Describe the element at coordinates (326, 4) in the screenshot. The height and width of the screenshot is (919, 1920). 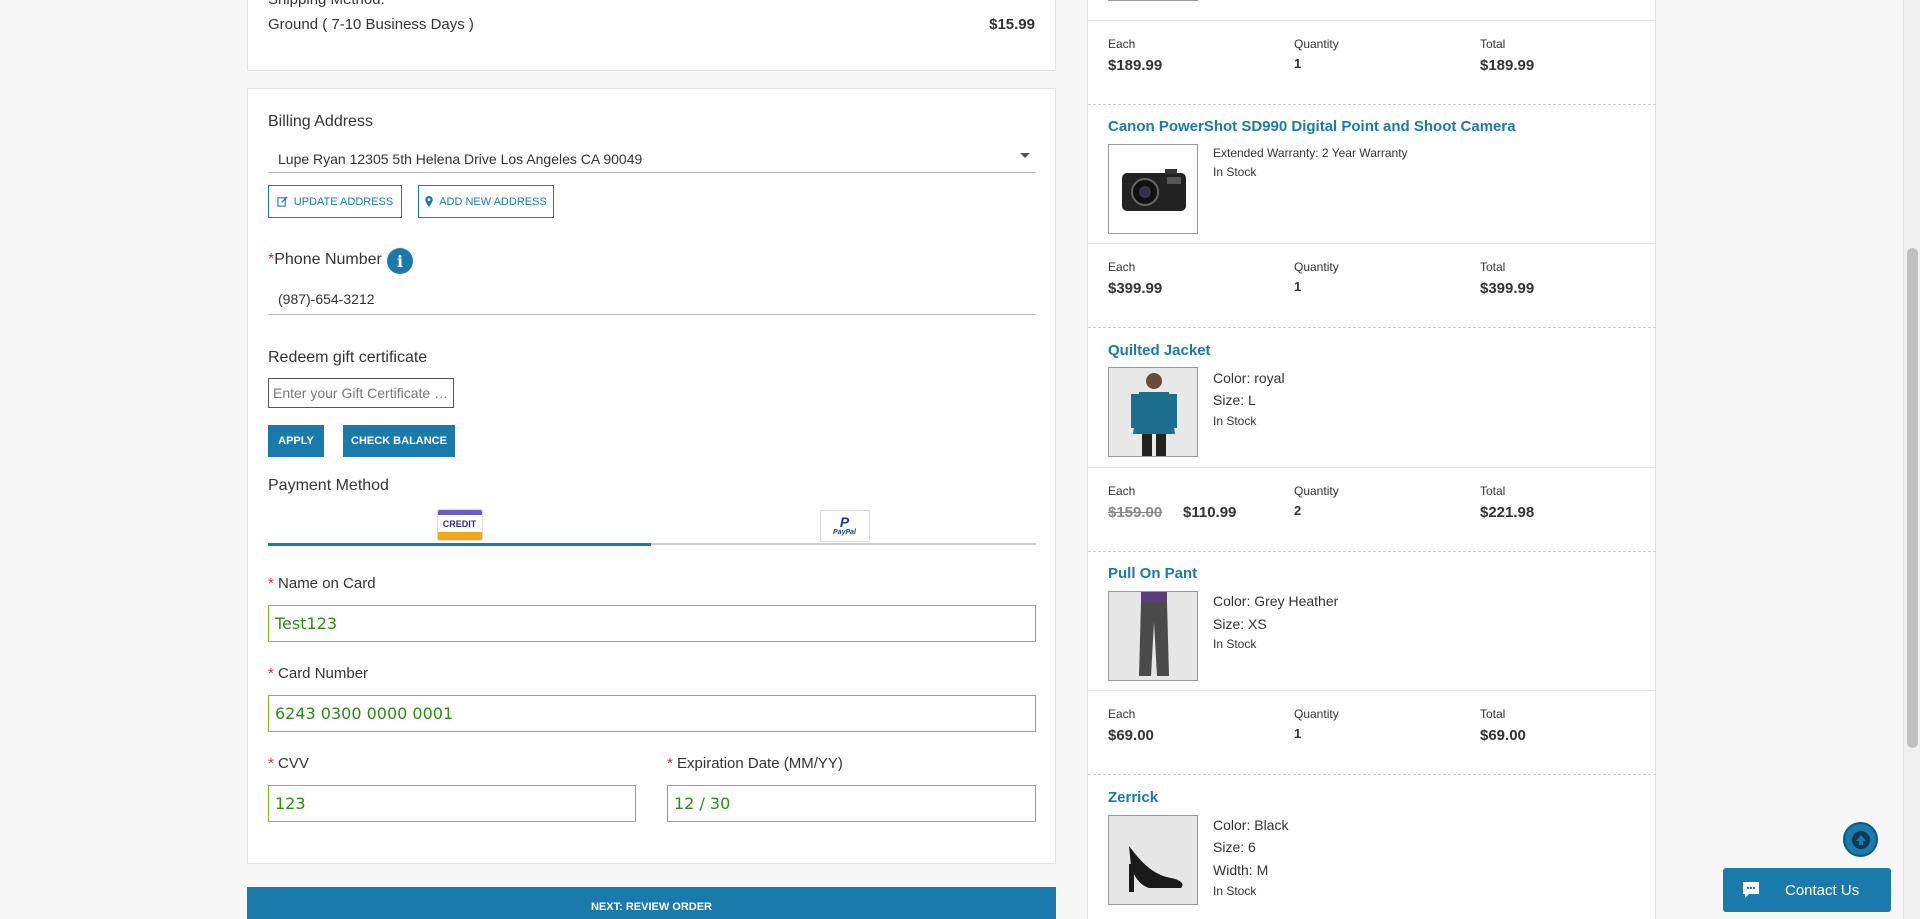
I see `shipping-method-label: Shipping Method:` at that location.